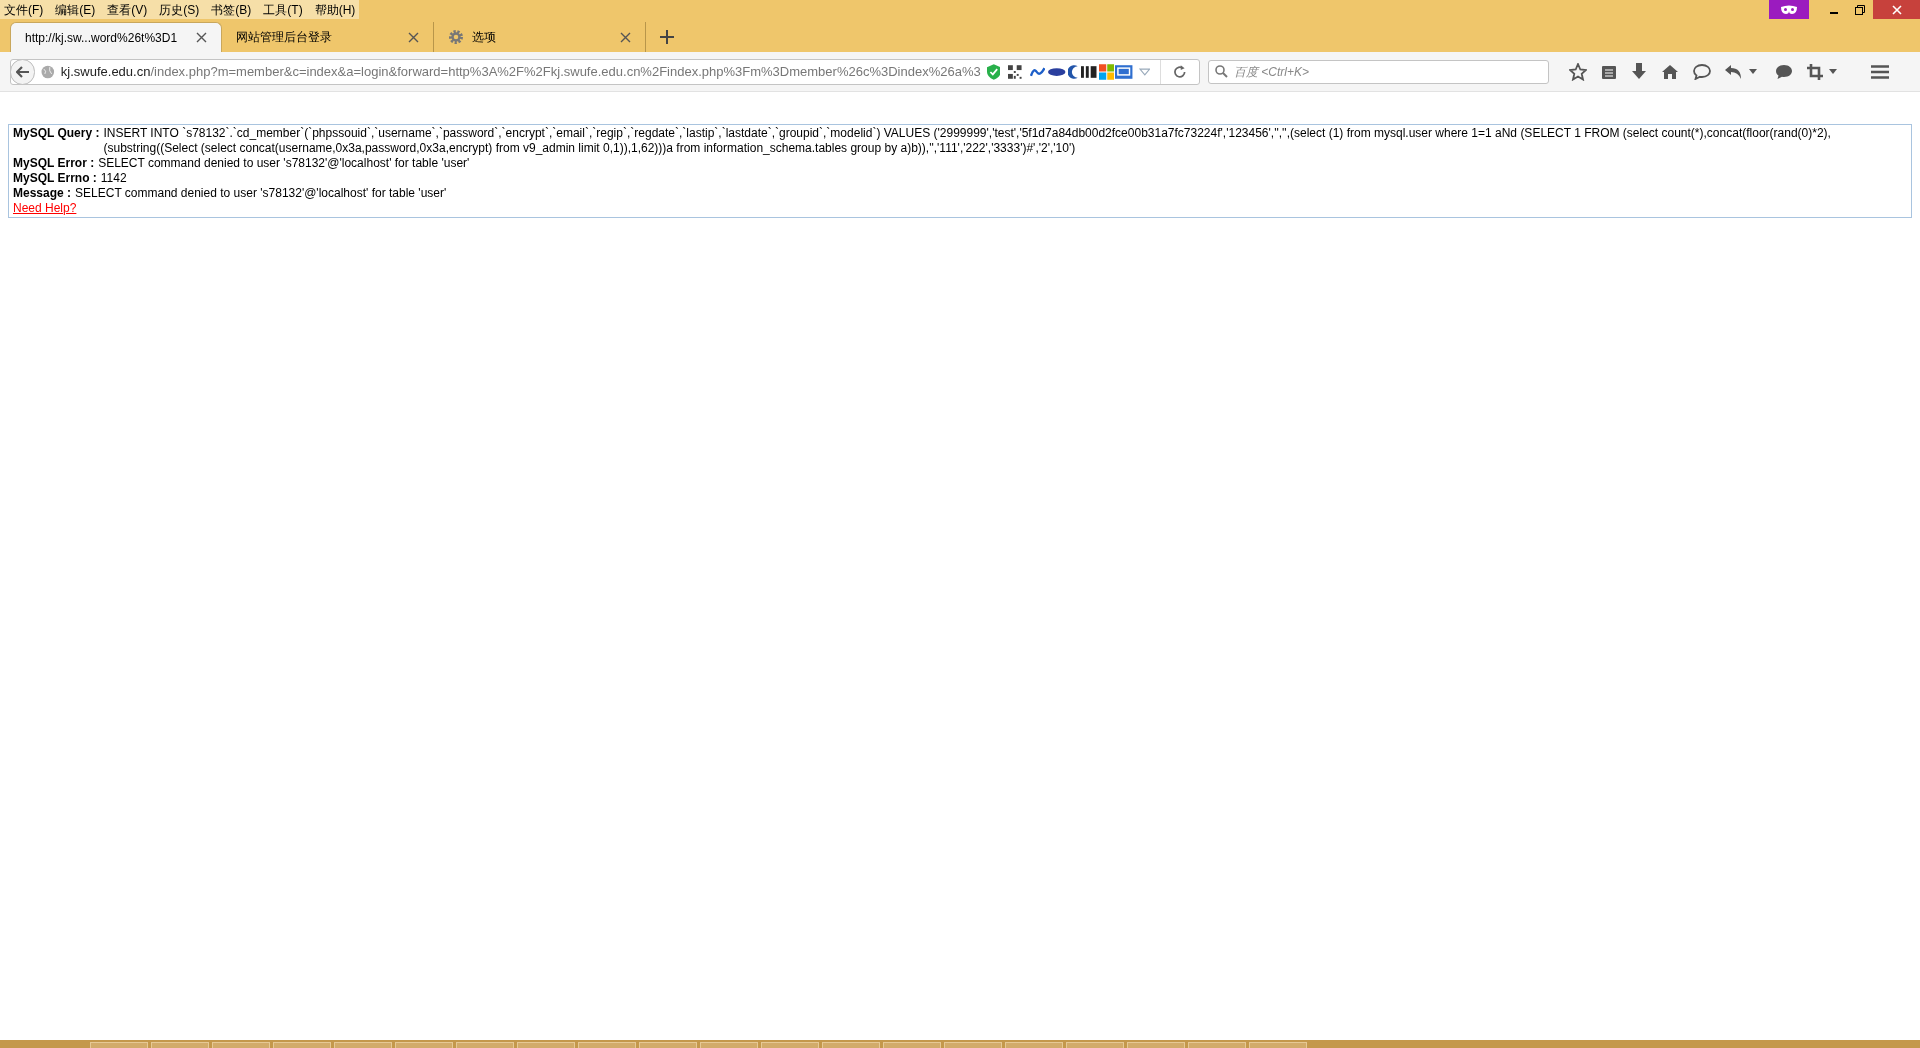  I want to click on crop-icon, so click(1815, 71).